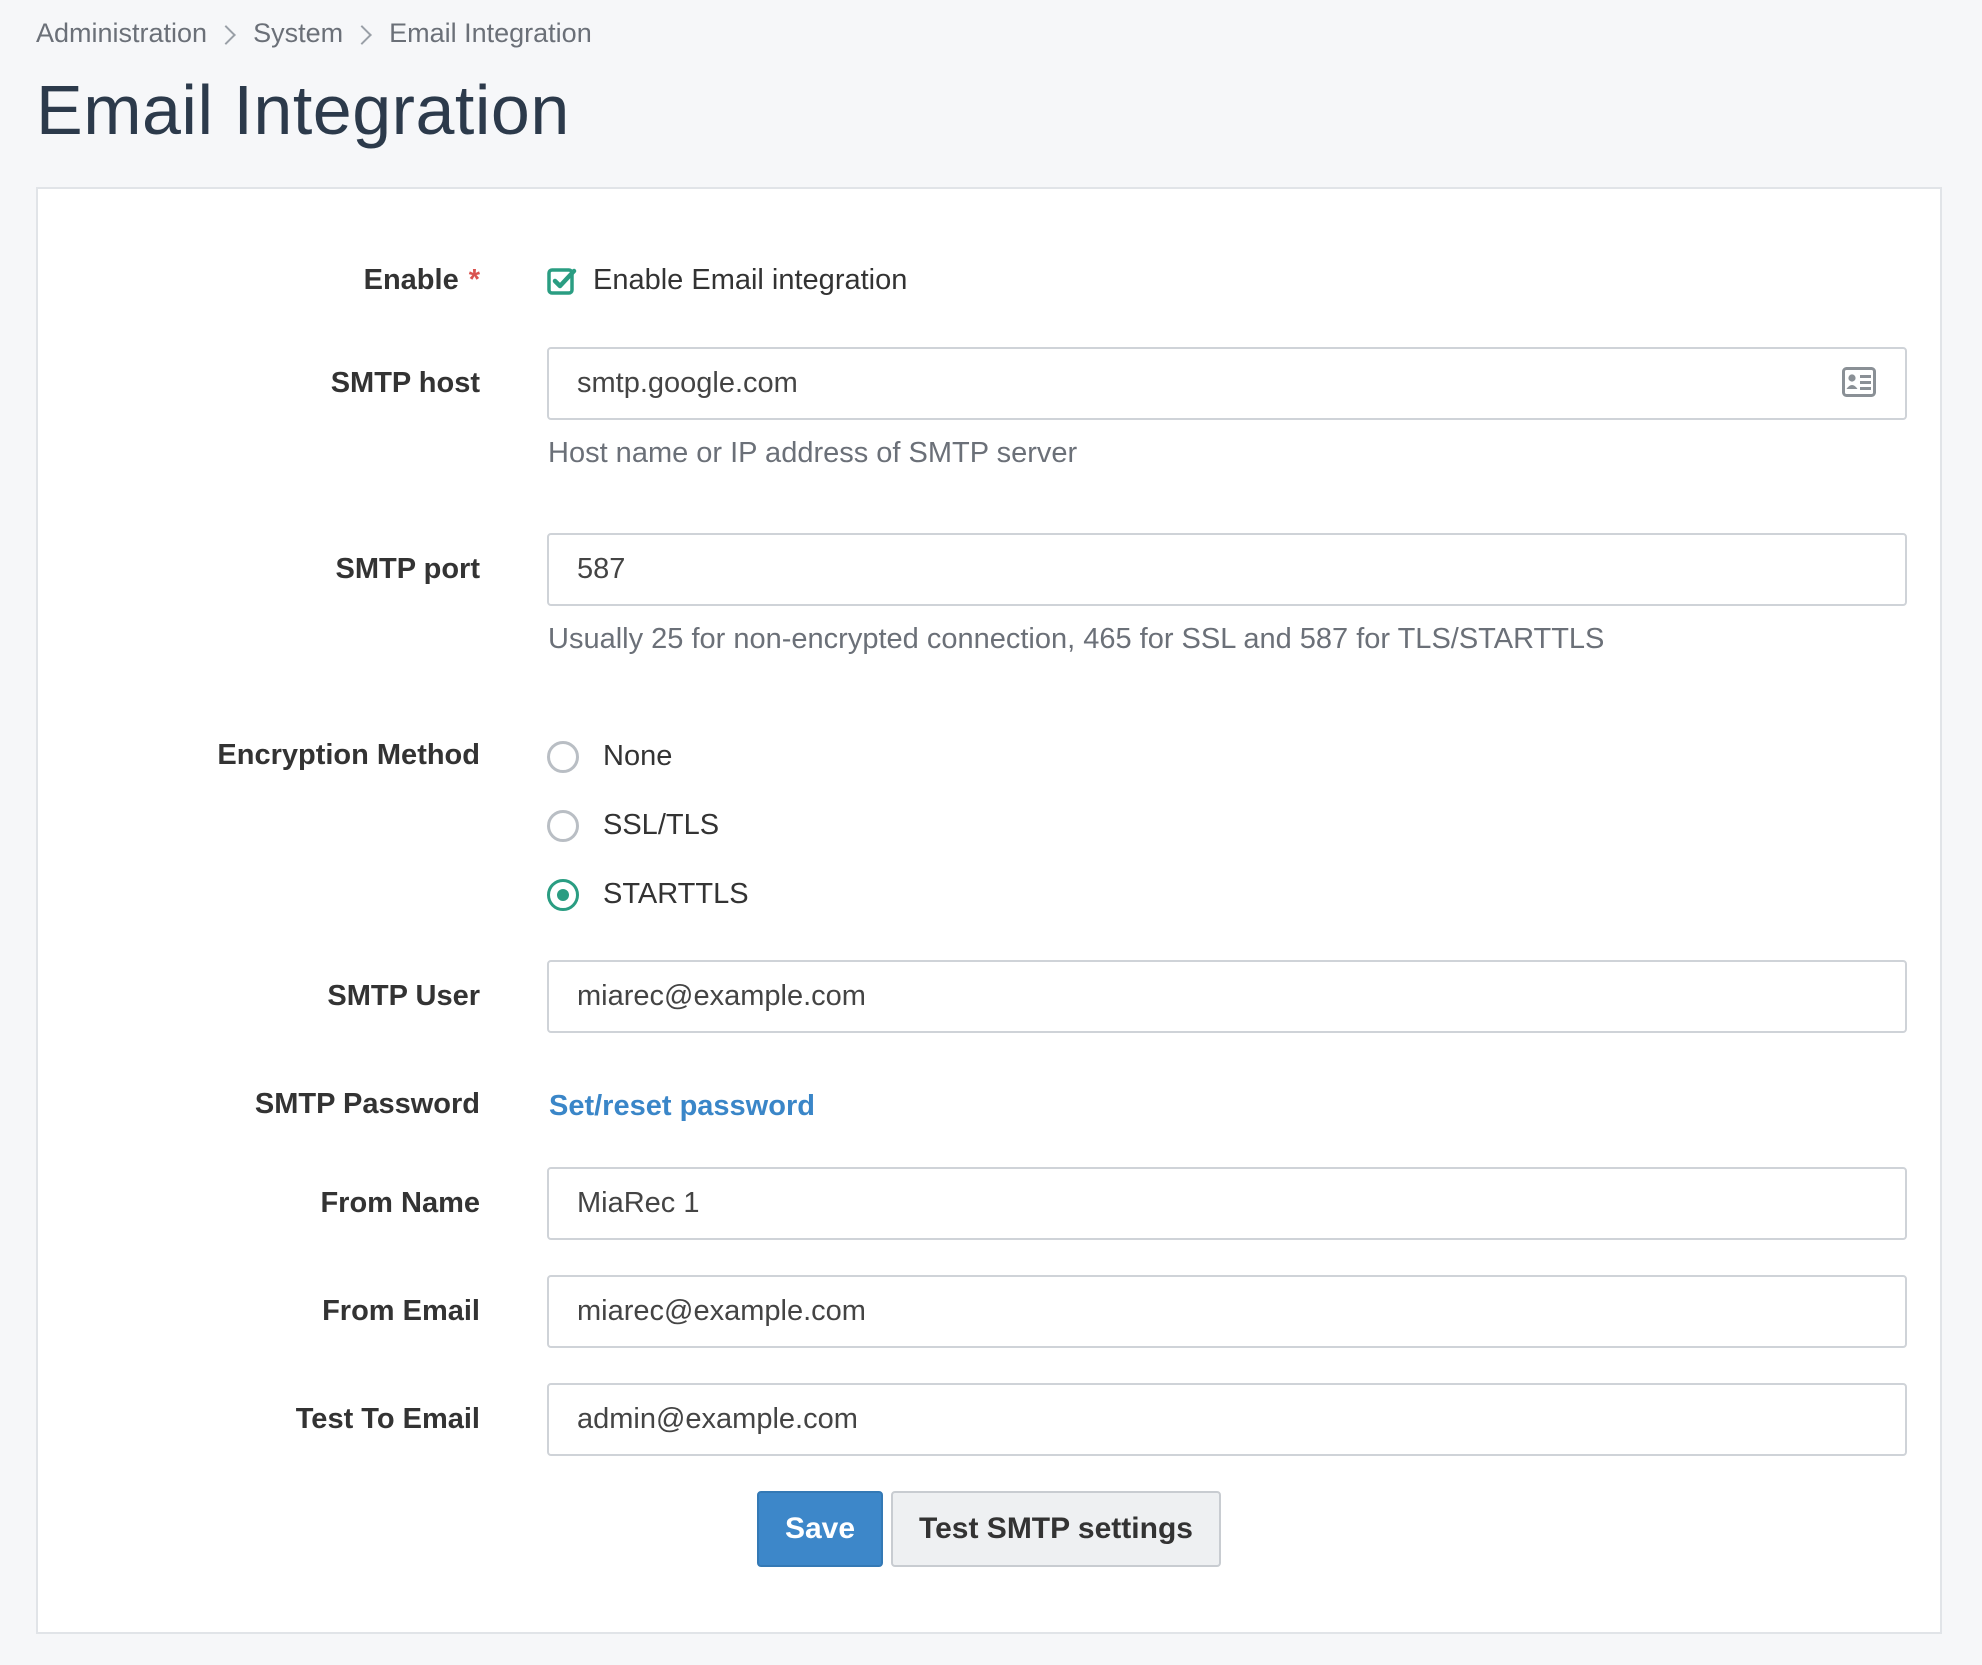 This screenshot has width=1982, height=1665. What do you see at coordinates (403, 996) in the screenshot?
I see `smtp-user-label: SMTP User` at bounding box center [403, 996].